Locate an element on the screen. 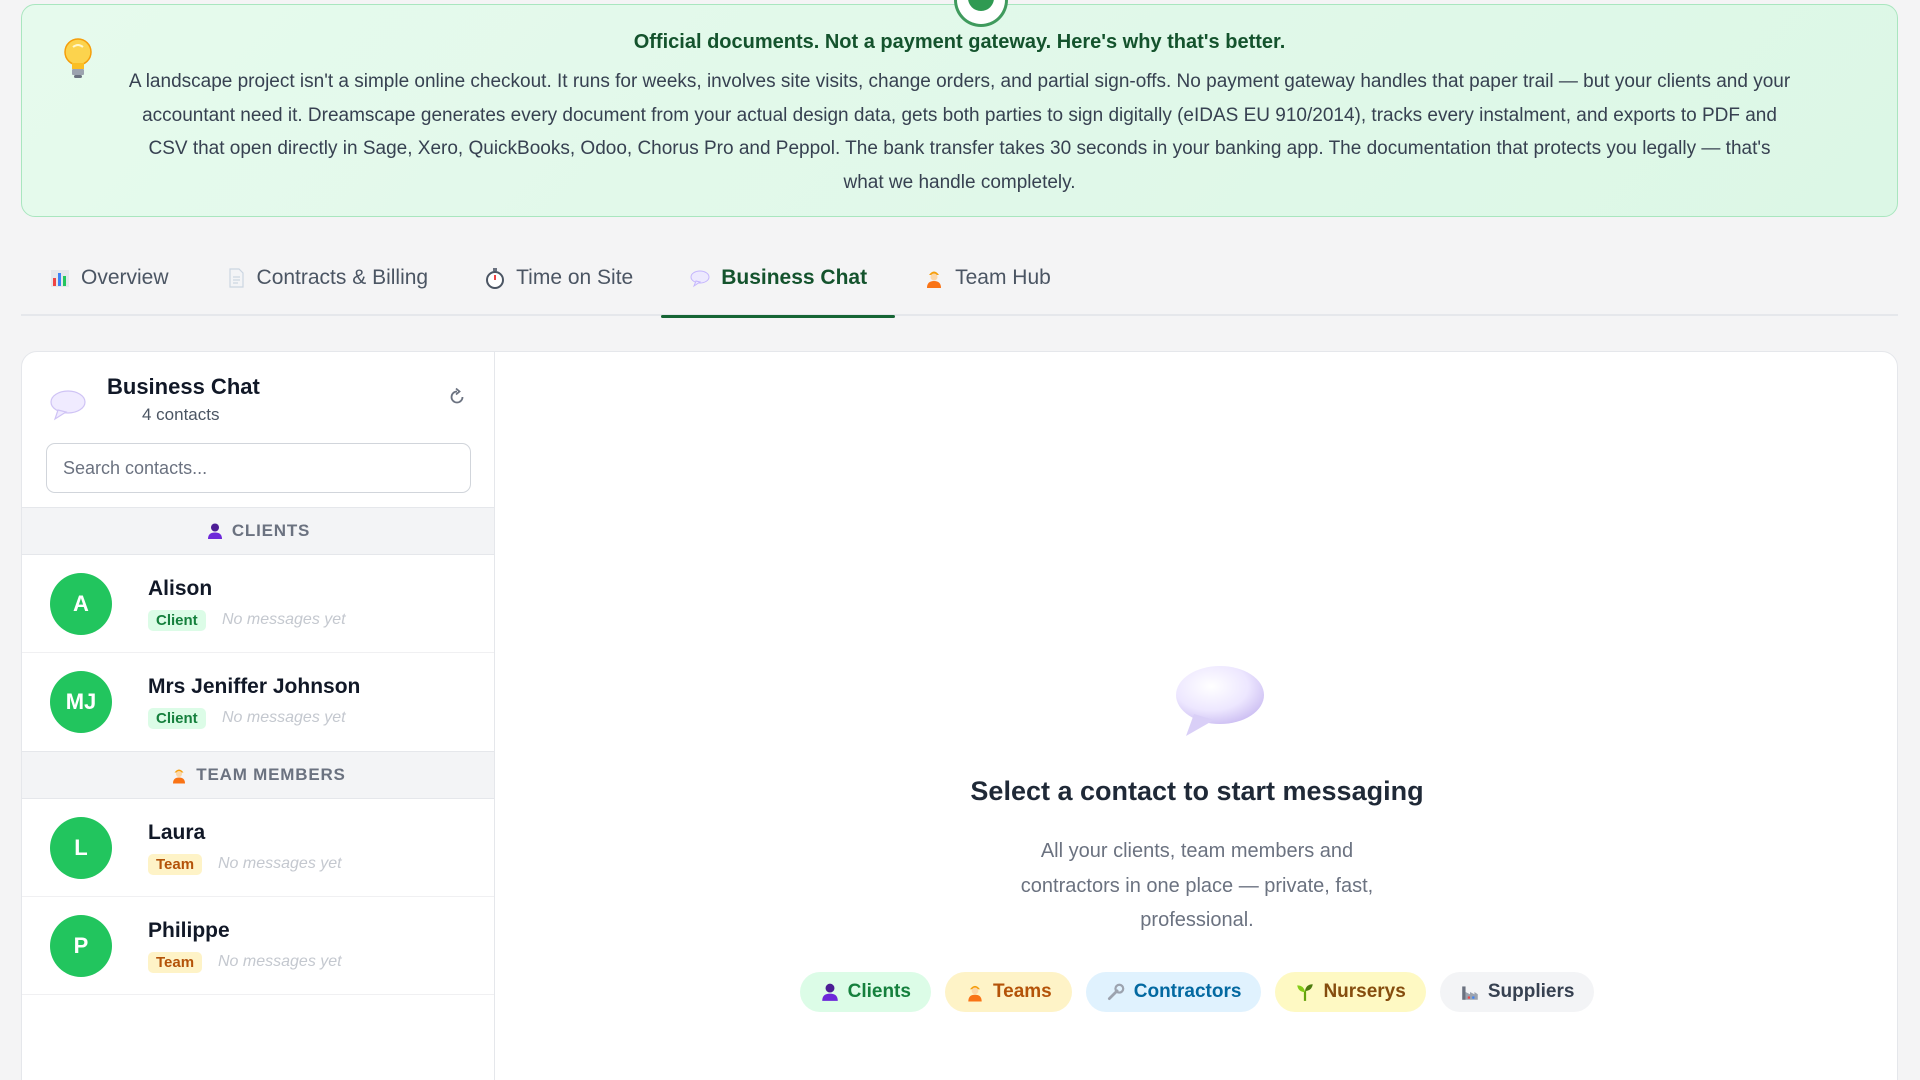  contact-item: P Philippe Team No messages yet is located at coordinates (258, 946).